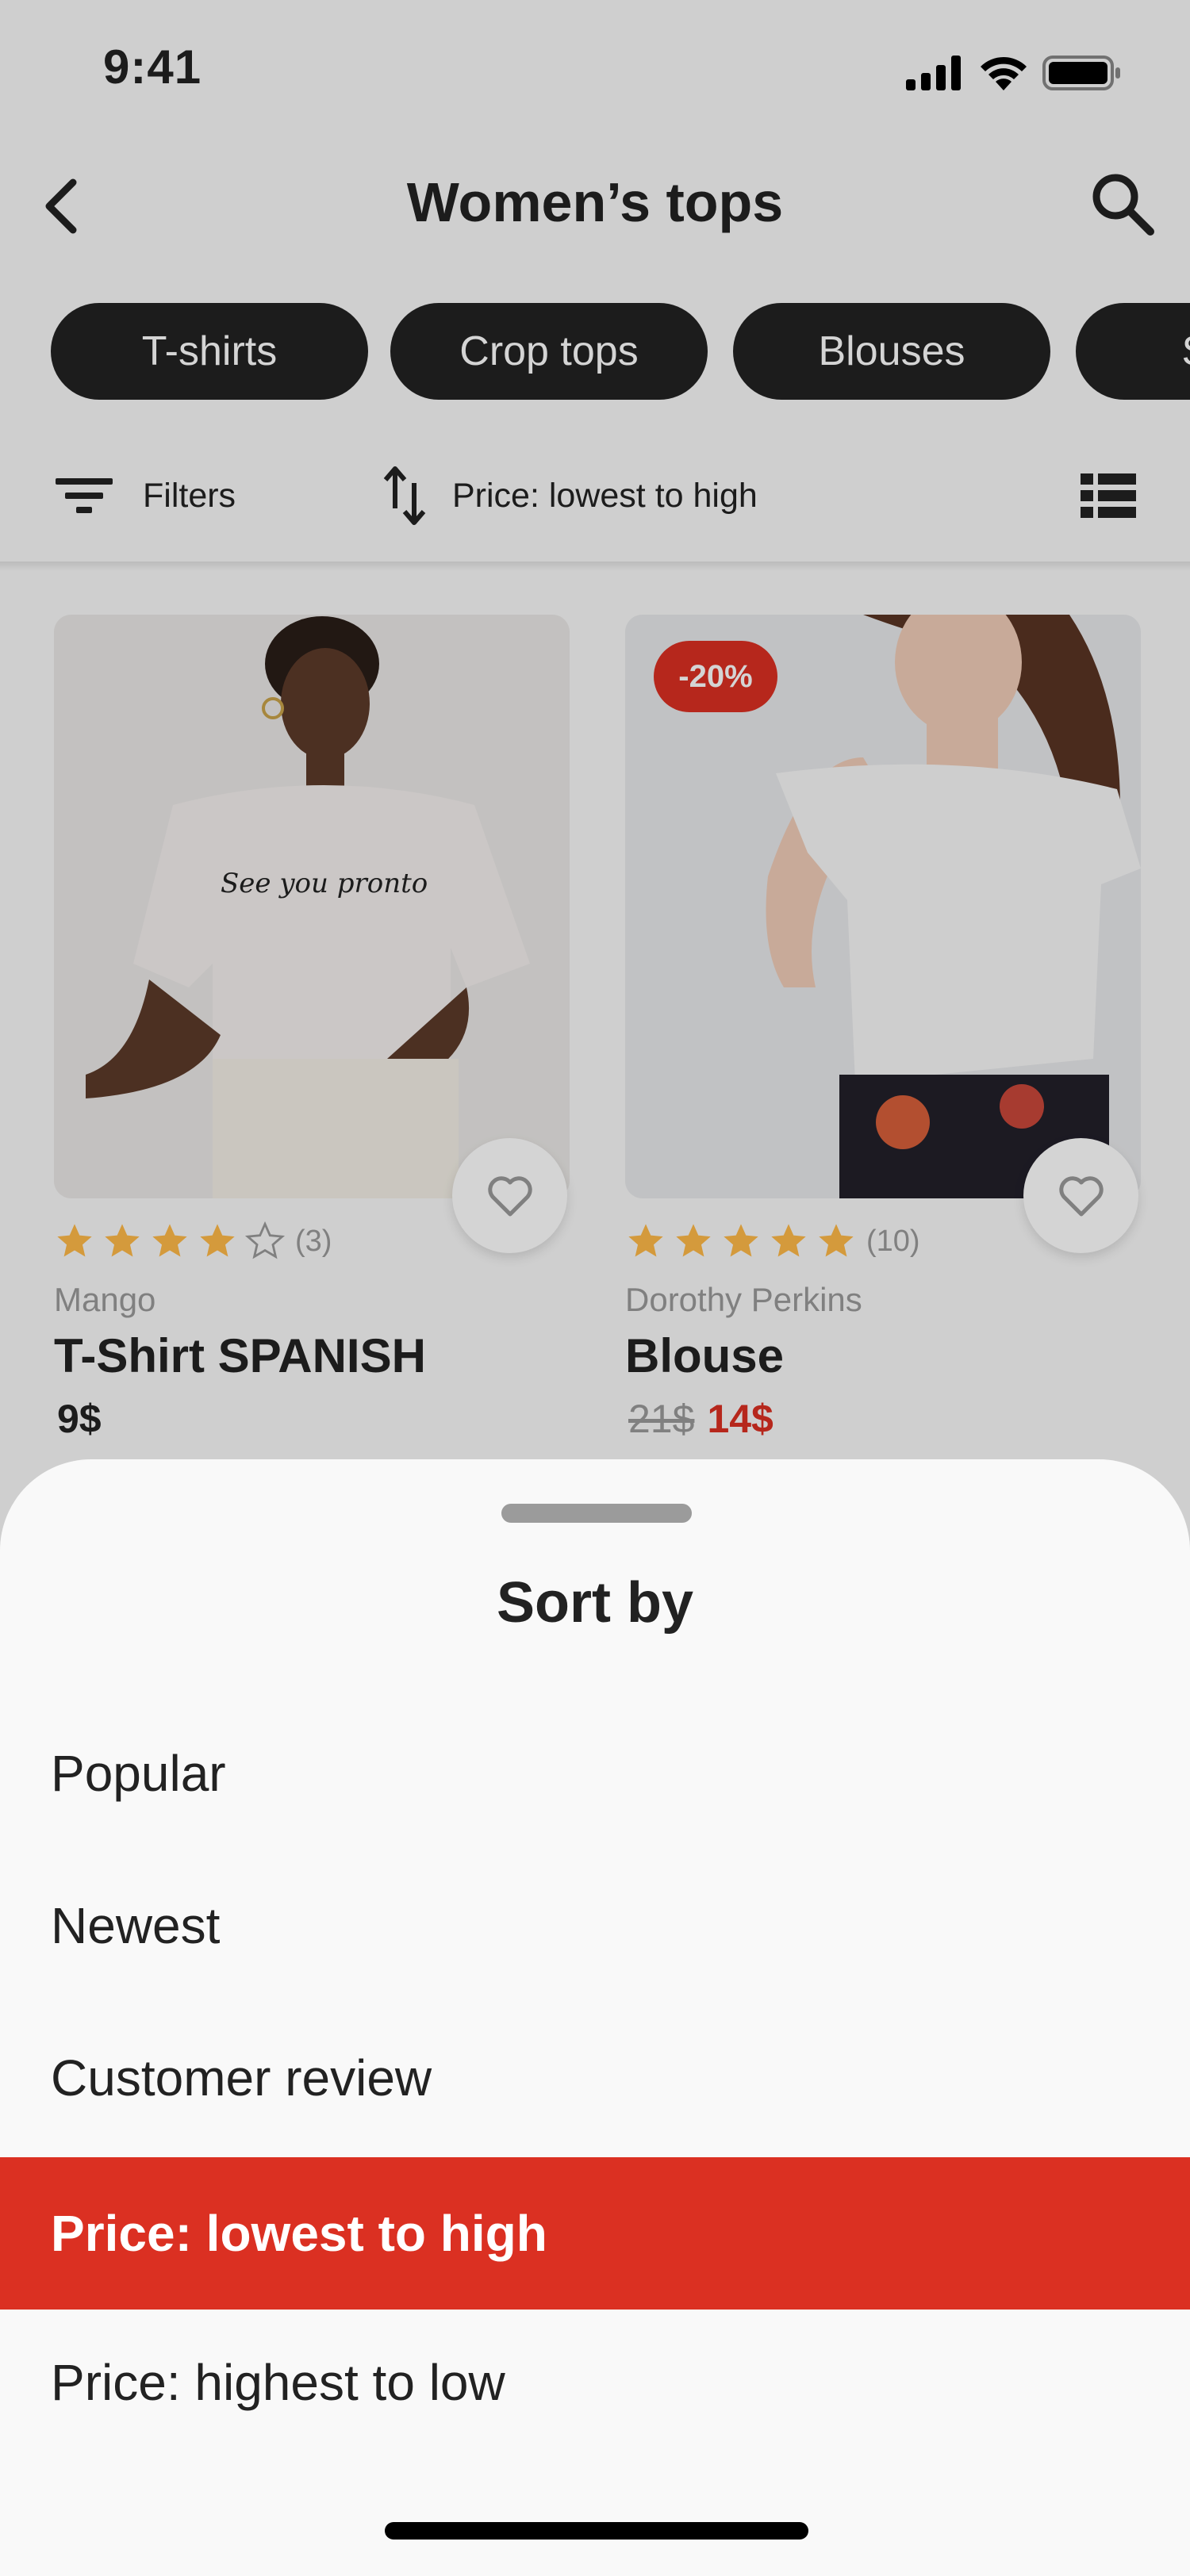  Describe the element at coordinates (596, 1513) in the screenshot. I see `drag-handle` at that location.